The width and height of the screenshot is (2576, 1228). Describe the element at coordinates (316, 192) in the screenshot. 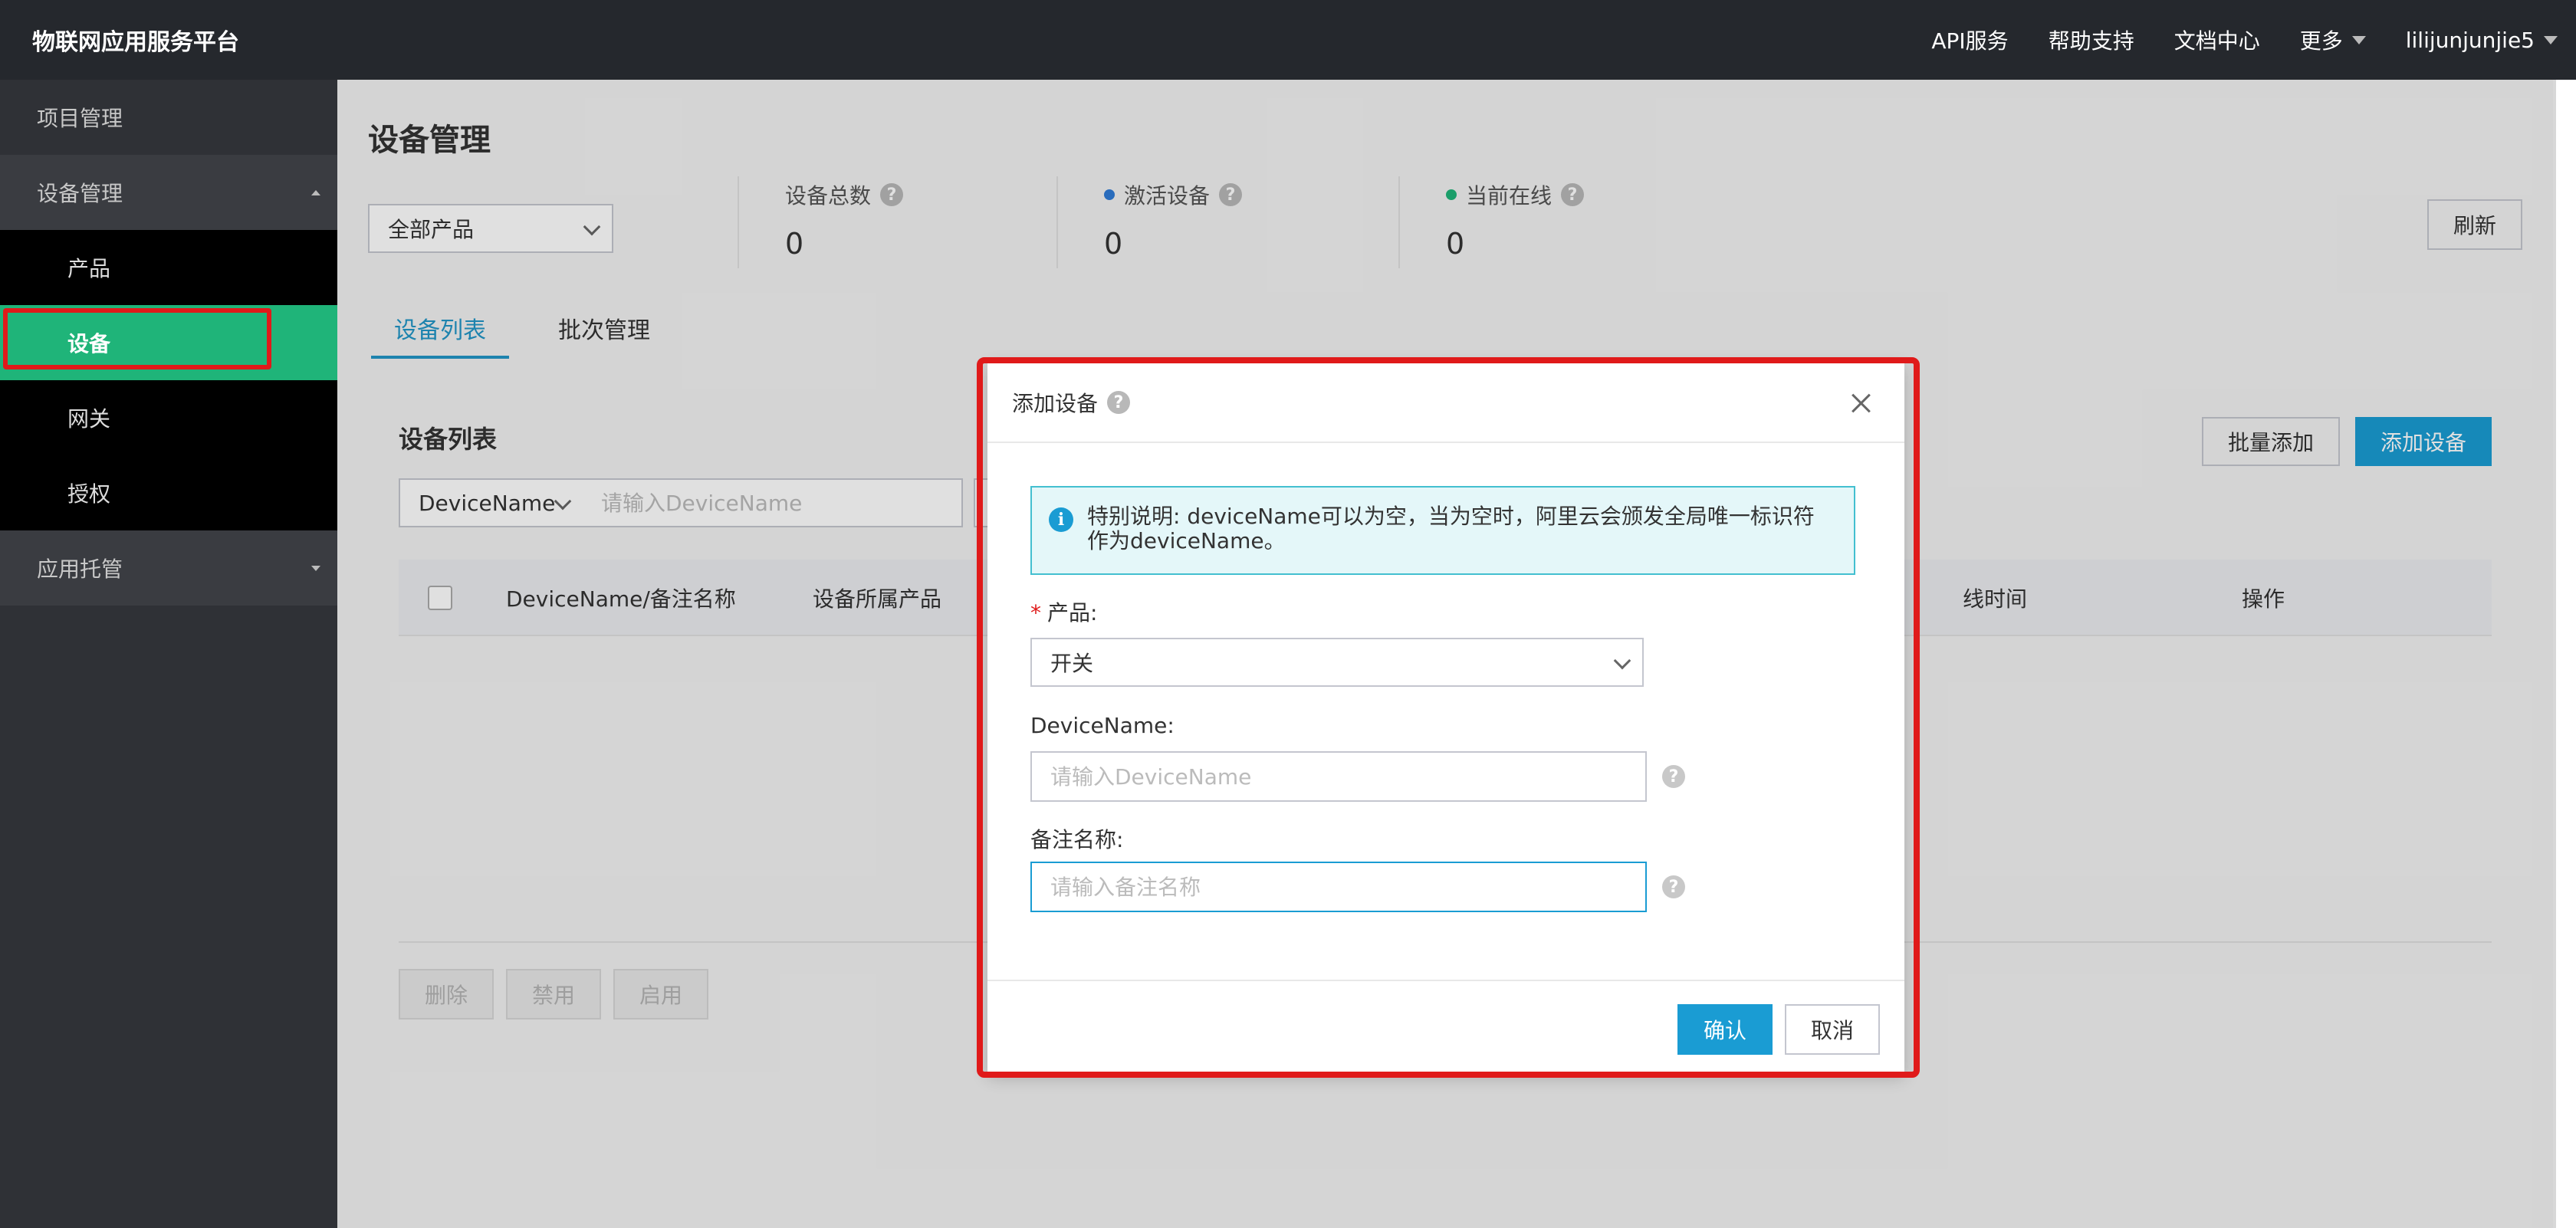

I see `caret-up-icon` at that location.